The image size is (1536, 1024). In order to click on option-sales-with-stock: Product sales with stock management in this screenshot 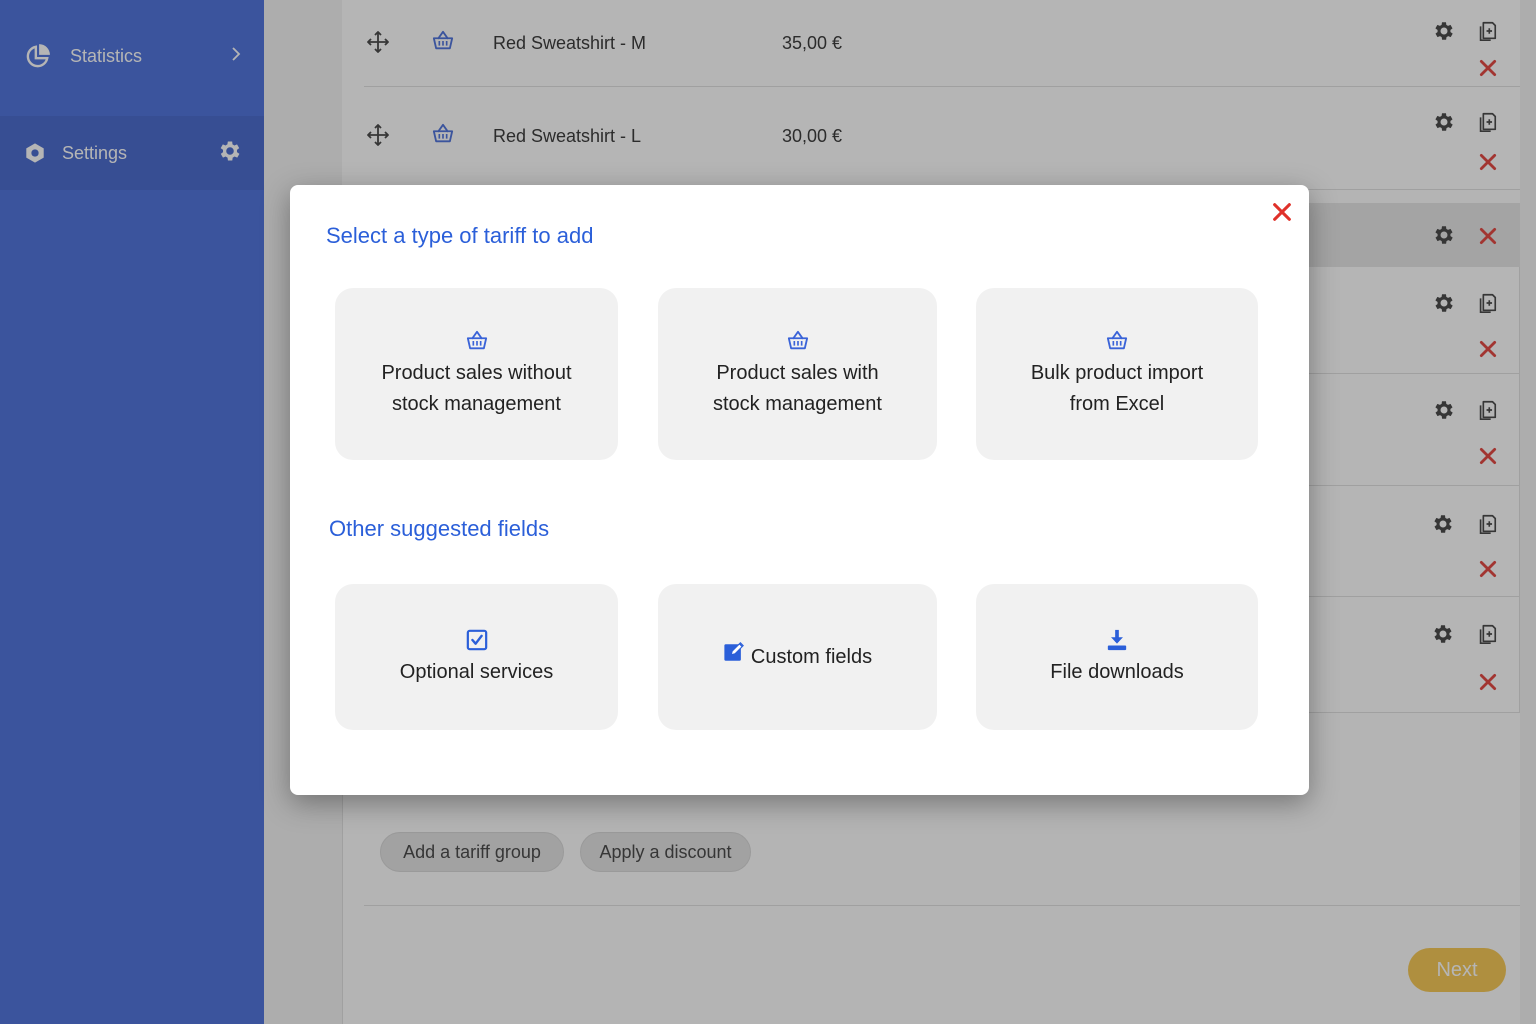, I will do `click(797, 374)`.